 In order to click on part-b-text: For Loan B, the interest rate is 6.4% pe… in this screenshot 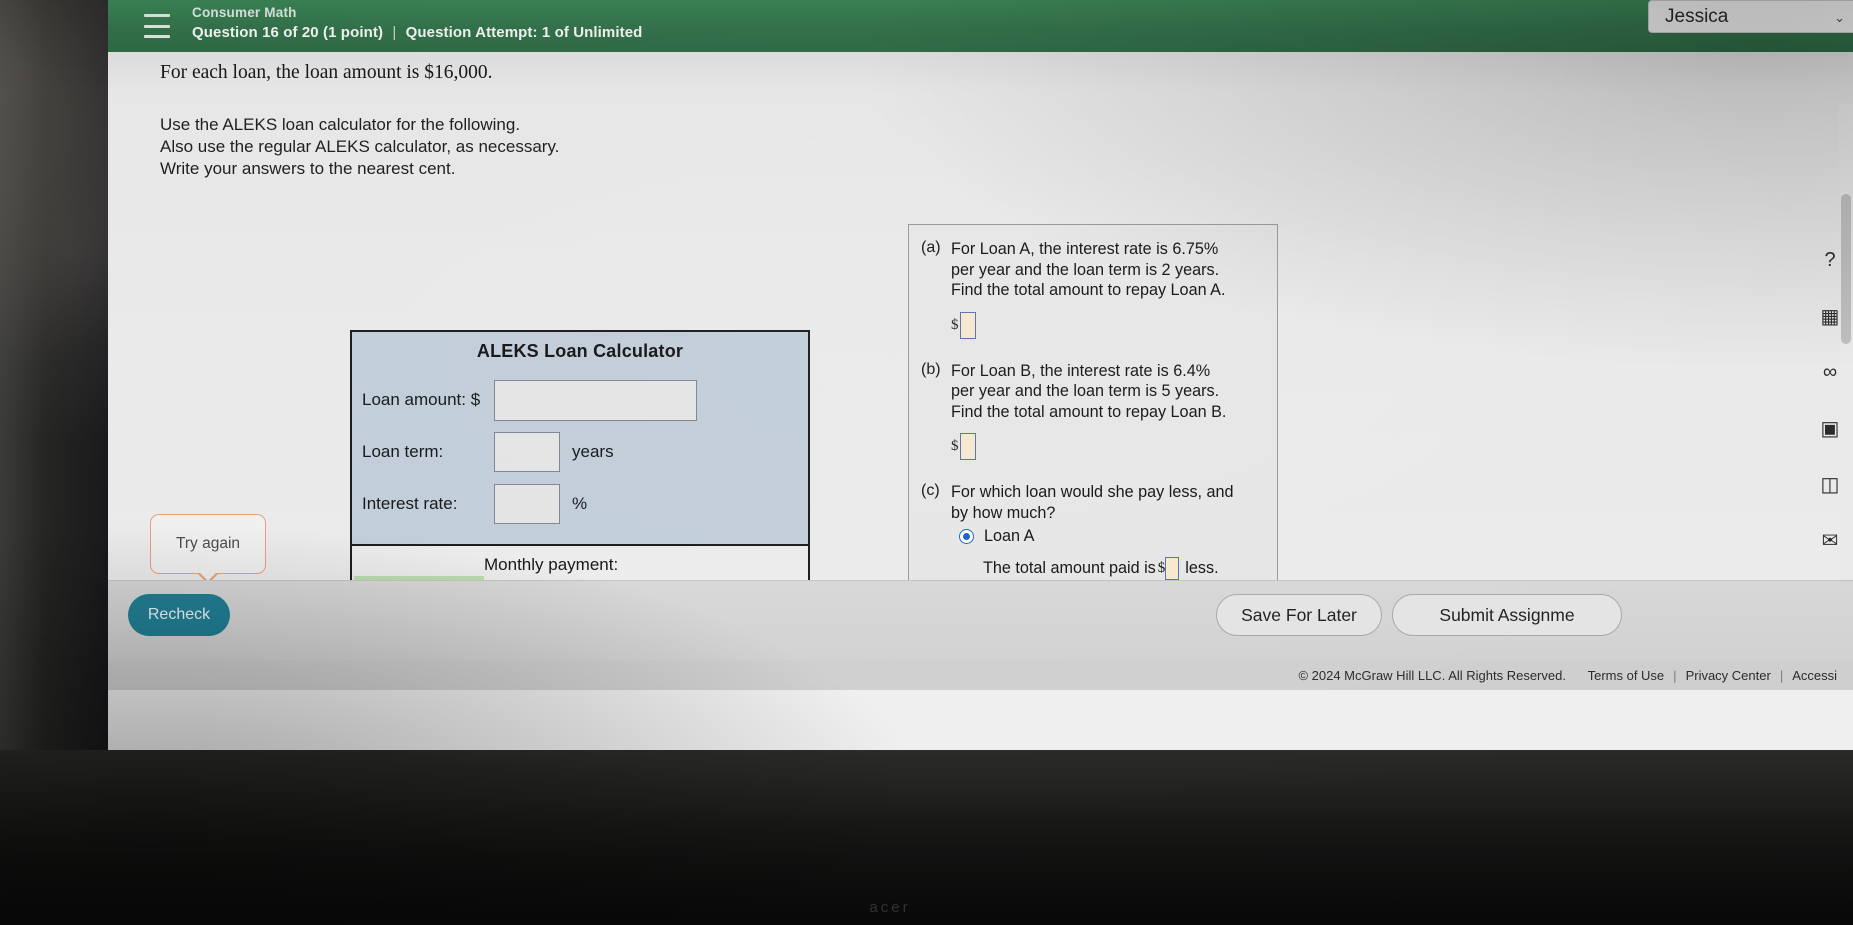, I will do `click(1088, 392)`.